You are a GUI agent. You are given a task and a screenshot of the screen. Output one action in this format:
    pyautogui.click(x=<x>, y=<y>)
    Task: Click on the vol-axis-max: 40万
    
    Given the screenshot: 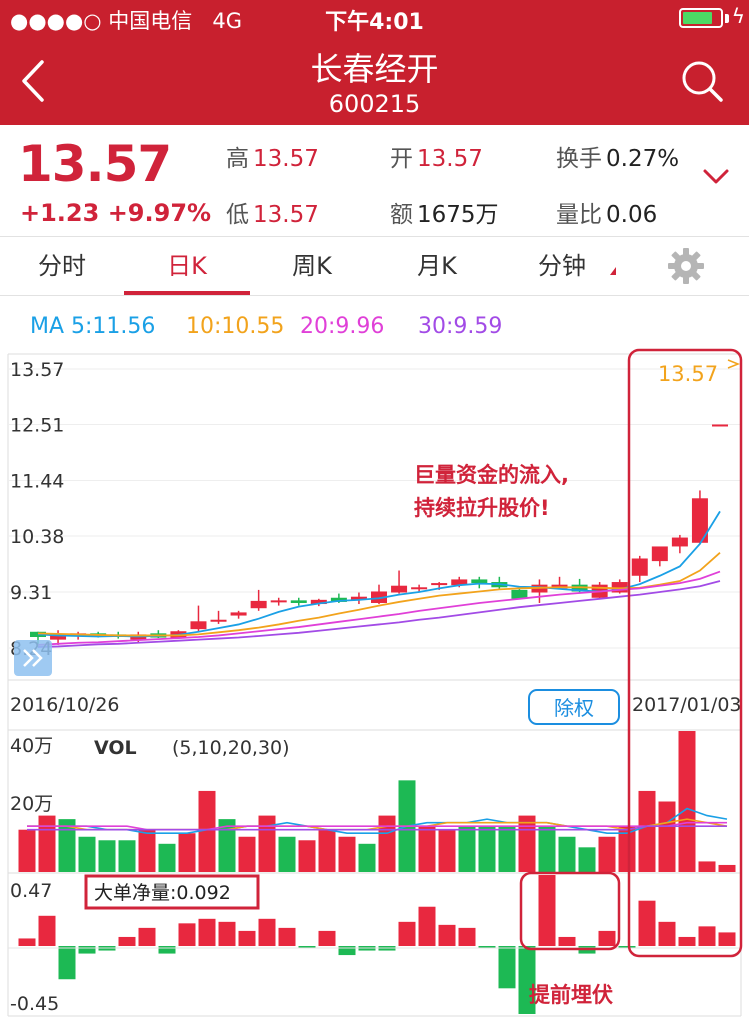 What is the action you would take?
    pyautogui.click(x=31, y=746)
    